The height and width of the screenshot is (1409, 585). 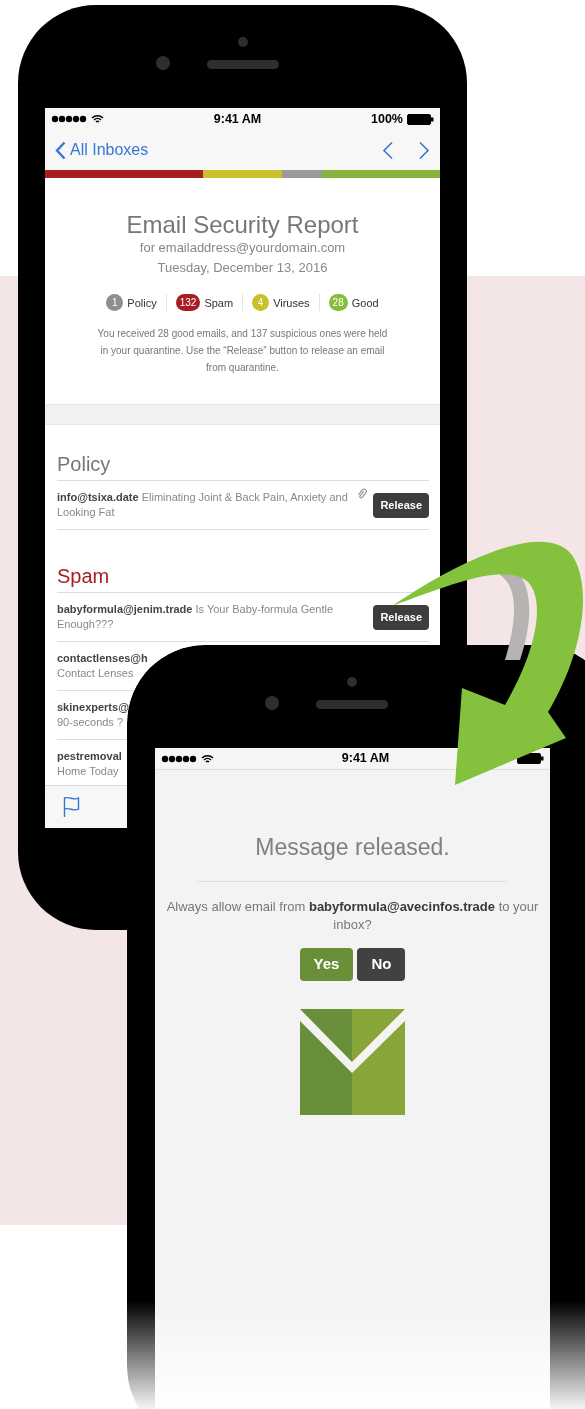 I want to click on count-label: Good, so click(x=365, y=303).